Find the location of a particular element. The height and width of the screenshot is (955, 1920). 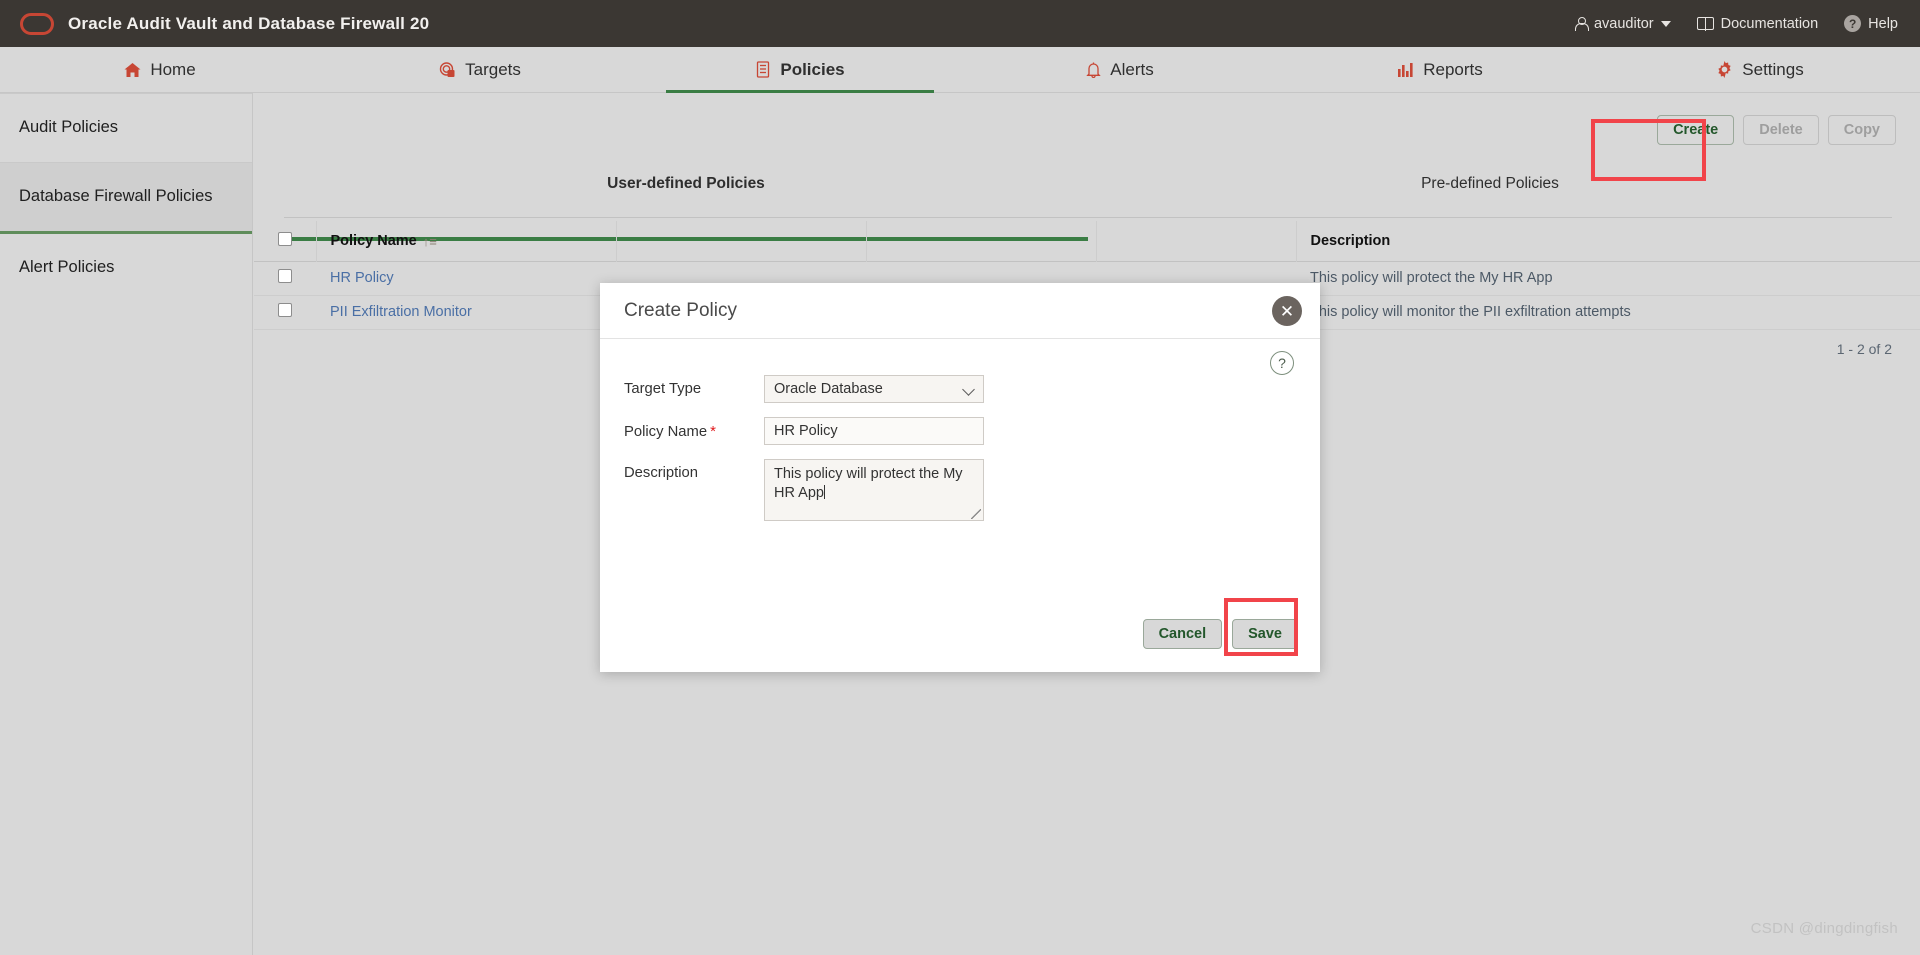

policy-name-header-label: Policy Name is located at coordinates (373, 240).